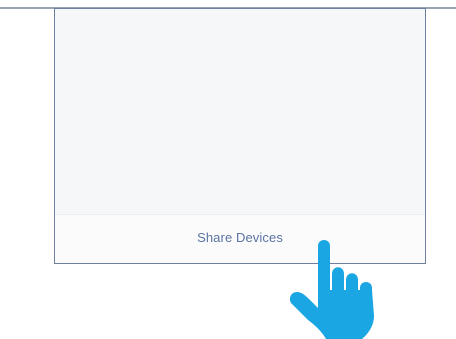  Describe the element at coordinates (331, 289) in the screenshot. I see `tap-hand-icon` at that location.